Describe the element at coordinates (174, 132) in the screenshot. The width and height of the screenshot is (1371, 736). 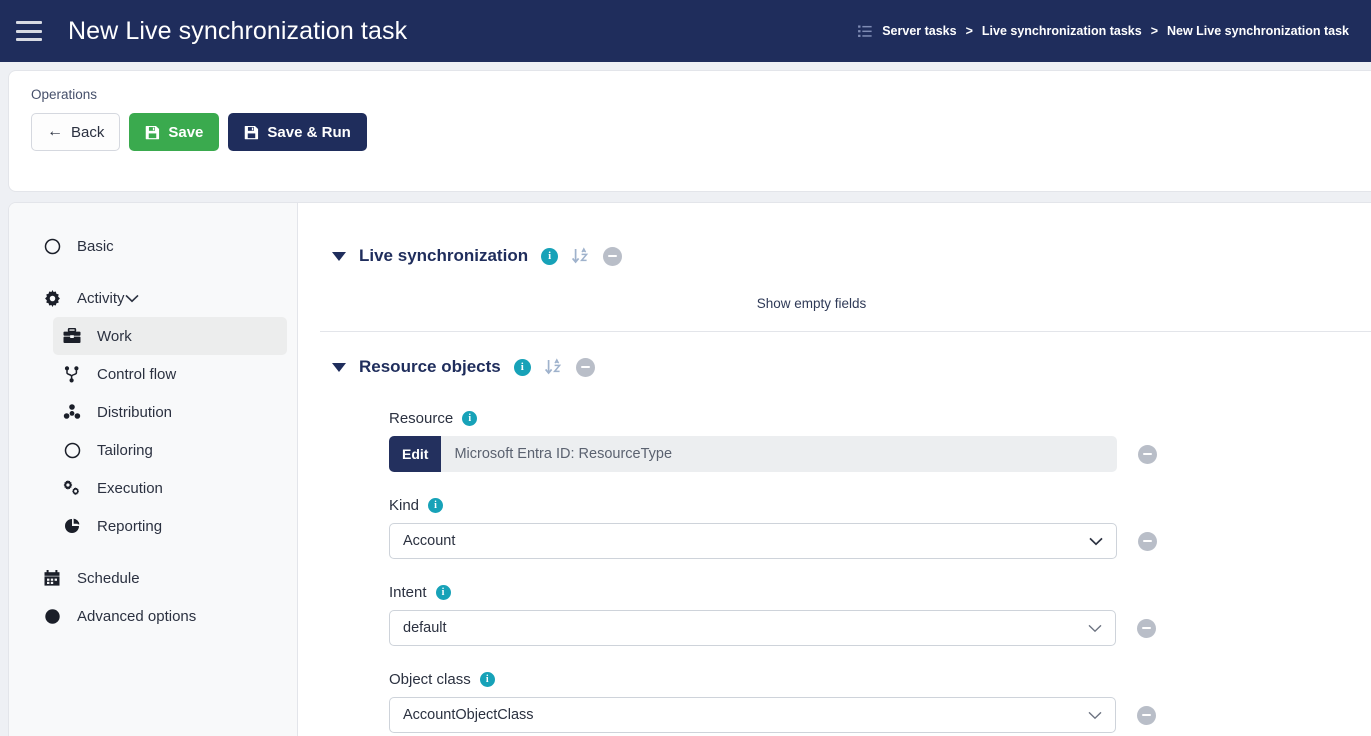
I see `save-button: Save` at that location.